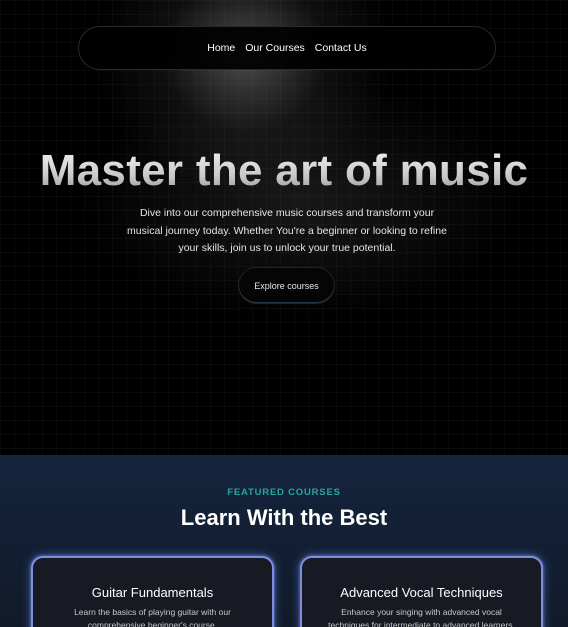  Describe the element at coordinates (341, 48) in the screenshot. I see `nav-contact-us-link: Contact Us` at that location.